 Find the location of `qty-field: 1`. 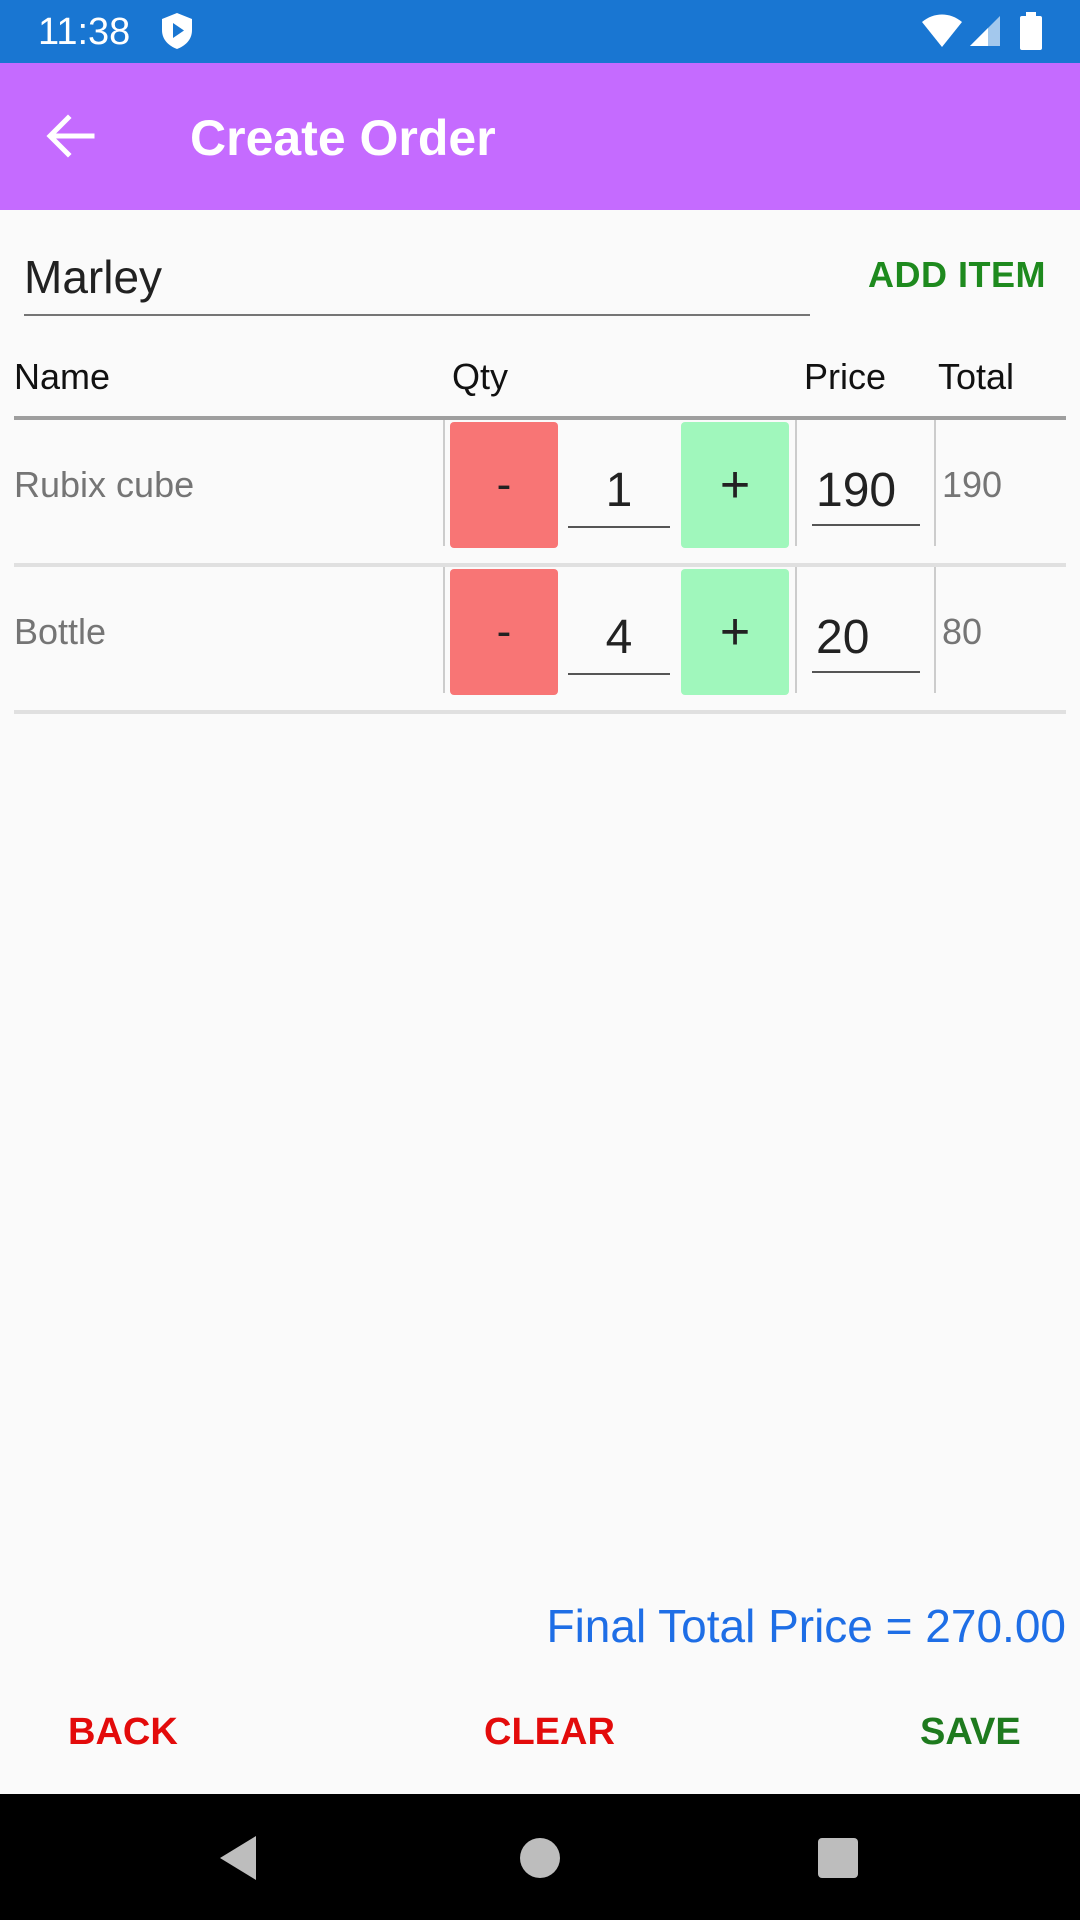

qty-field: 1 is located at coordinates (619, 492).